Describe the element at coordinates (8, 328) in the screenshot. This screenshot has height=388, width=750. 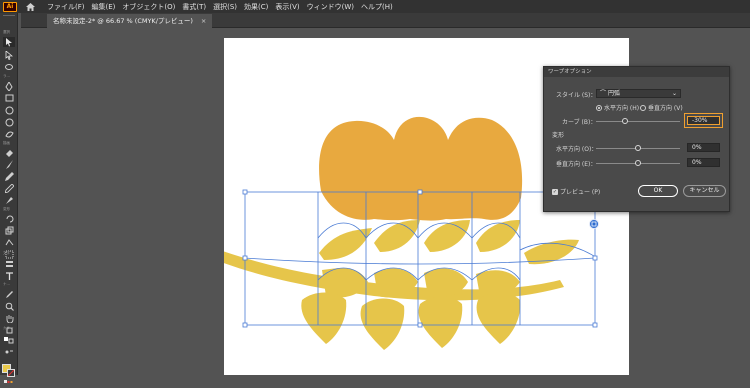
I see `tool-group-label: カラー` at that location.